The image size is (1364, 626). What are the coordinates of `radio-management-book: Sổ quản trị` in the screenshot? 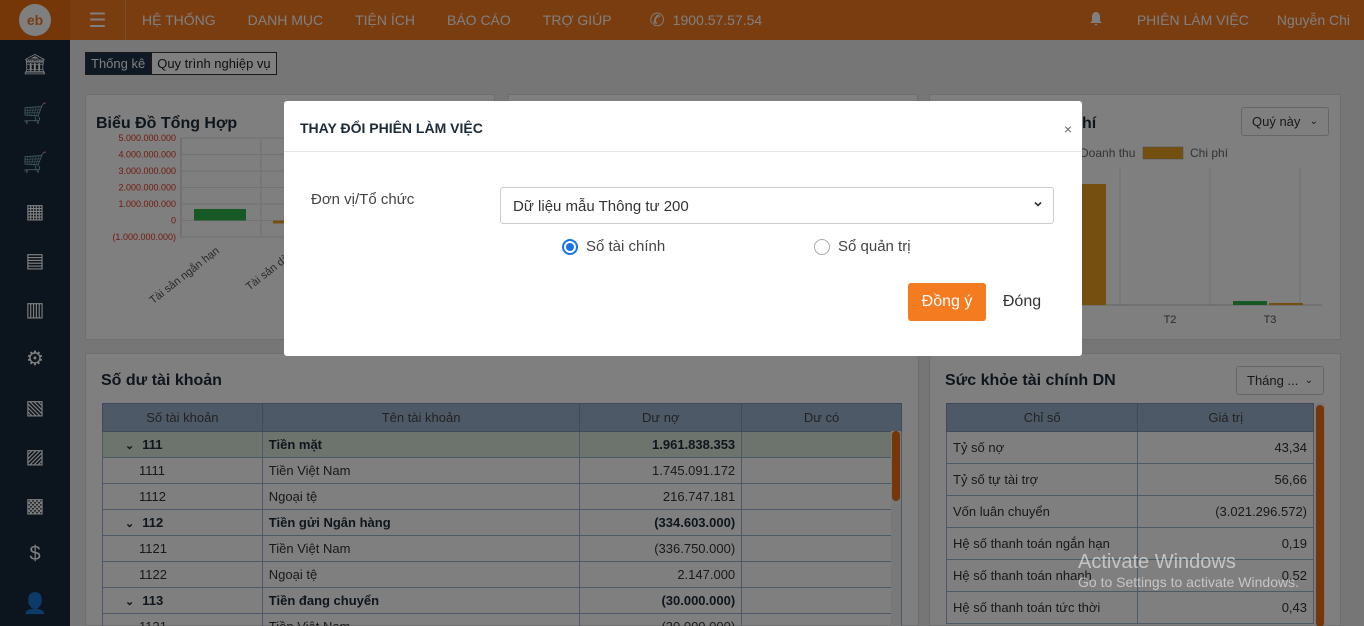 It's located at (862, 246).